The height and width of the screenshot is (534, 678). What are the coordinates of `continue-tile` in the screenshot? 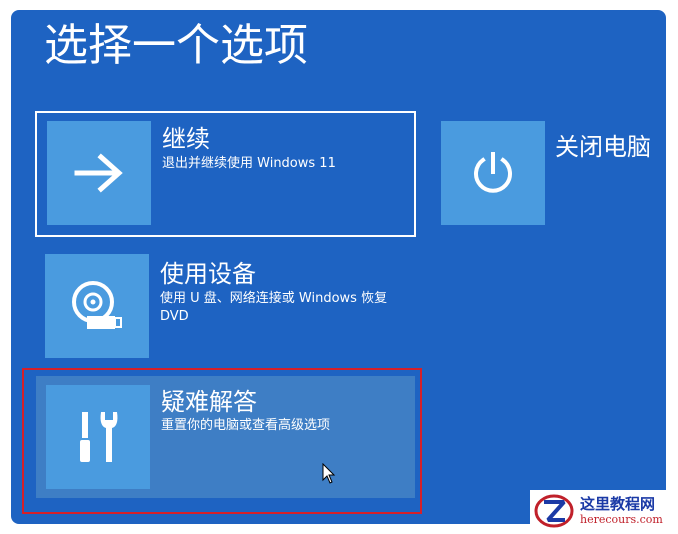 It's located at (99, 173).